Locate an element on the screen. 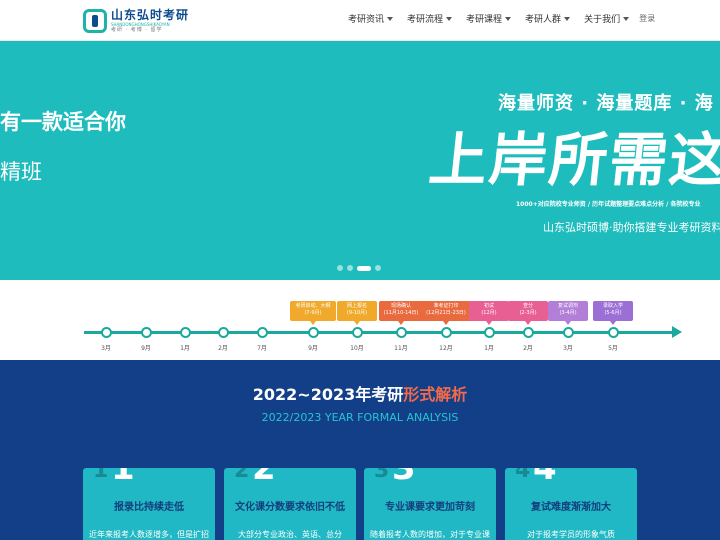  timeline-event: 复试调剂 (3-4月) is located at coordinates (568, 313).